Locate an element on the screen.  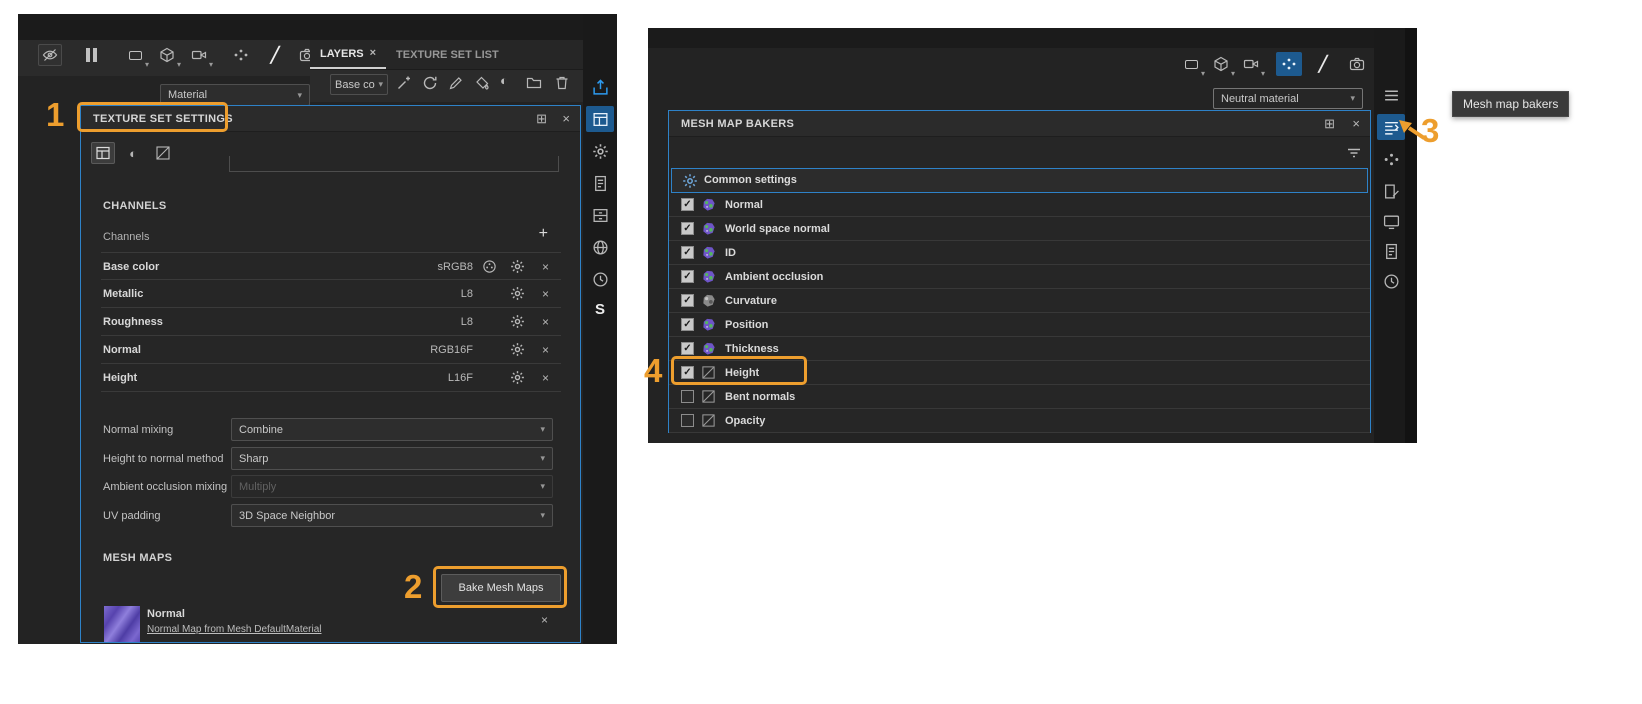
substance-logo: S is located at coordinates (599, 309).